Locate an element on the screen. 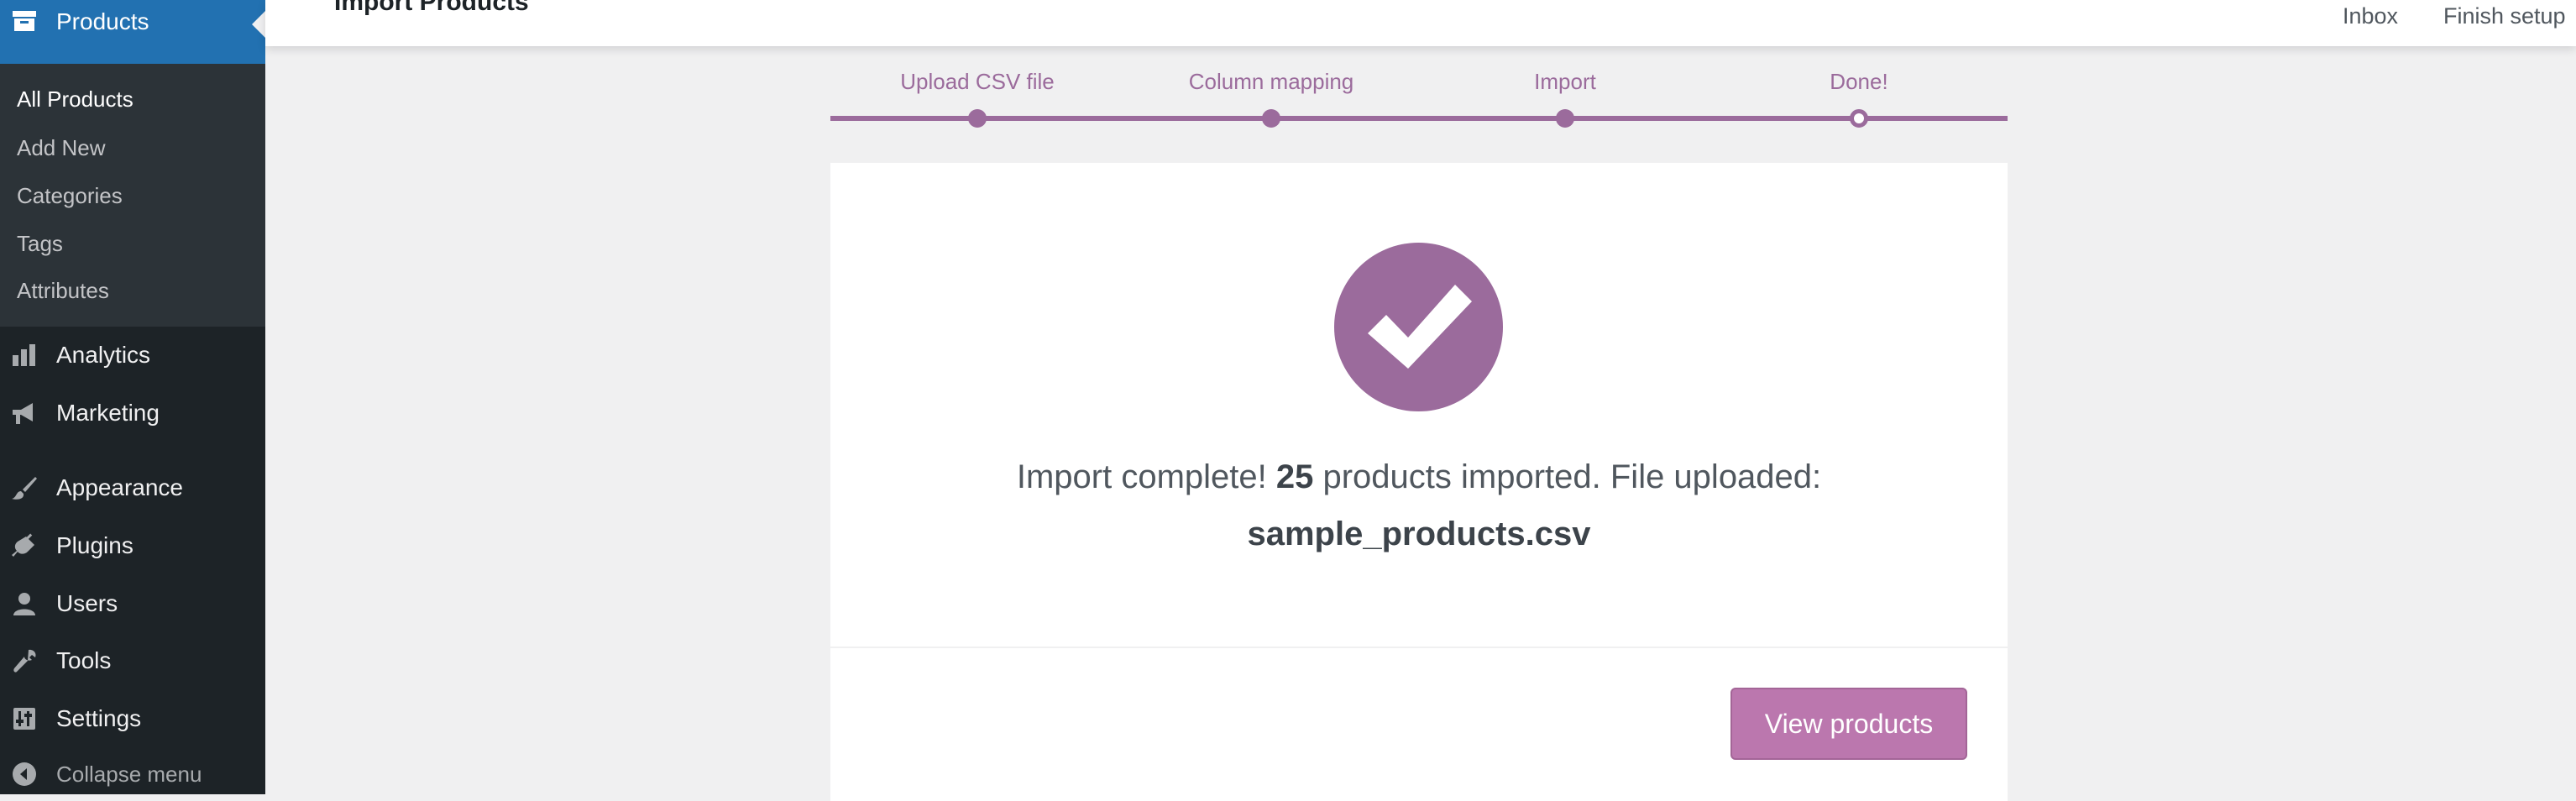  sidebar-item-label: Tools is located at coordinates (84, 660).